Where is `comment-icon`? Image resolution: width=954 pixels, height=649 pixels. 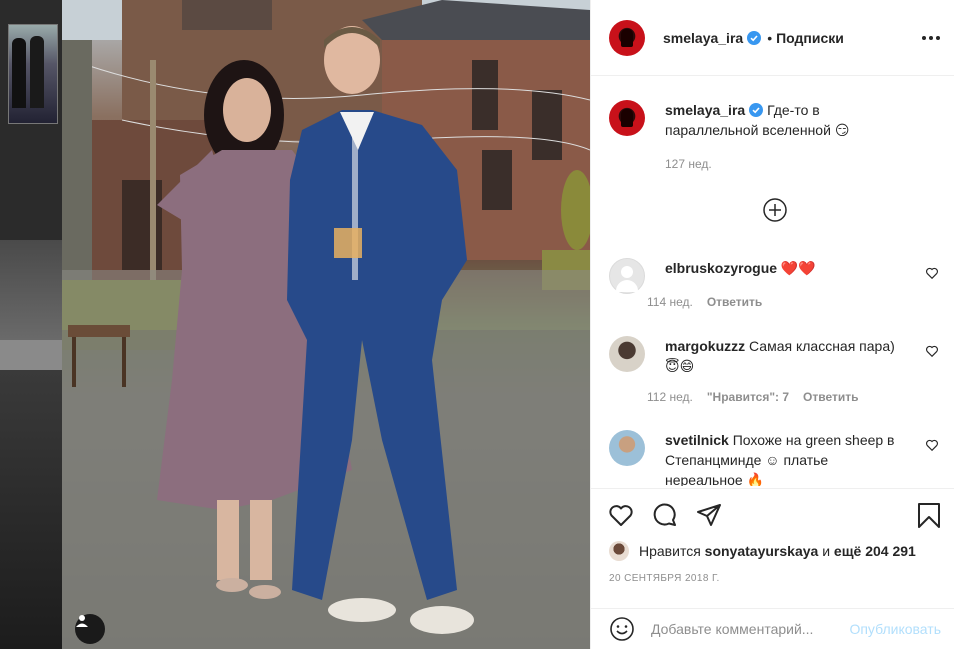
comment-icon is located at coordinates (665, 515).